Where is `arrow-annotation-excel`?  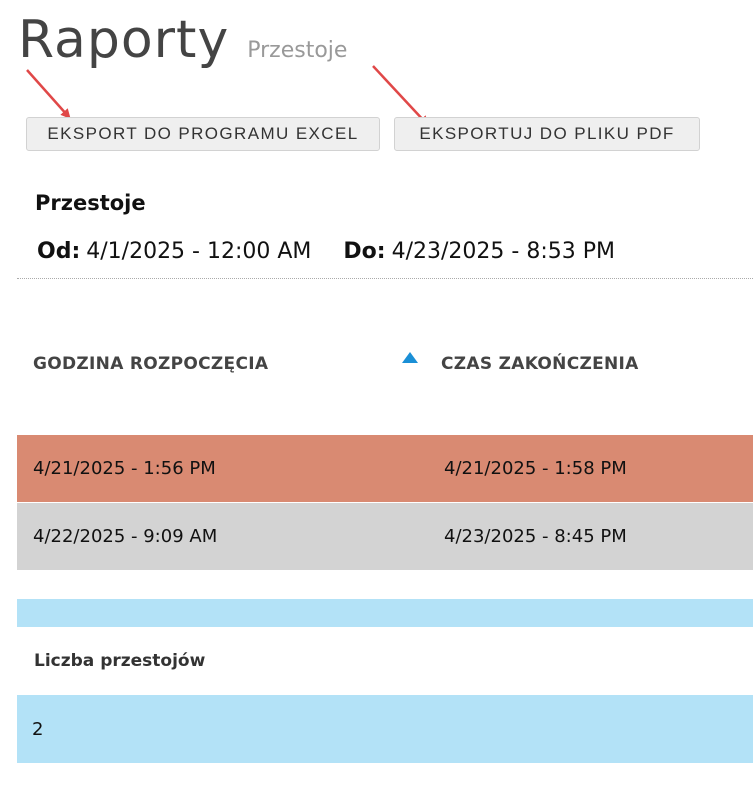 arrow-annotation-excel is located at coordinates (48, 94).